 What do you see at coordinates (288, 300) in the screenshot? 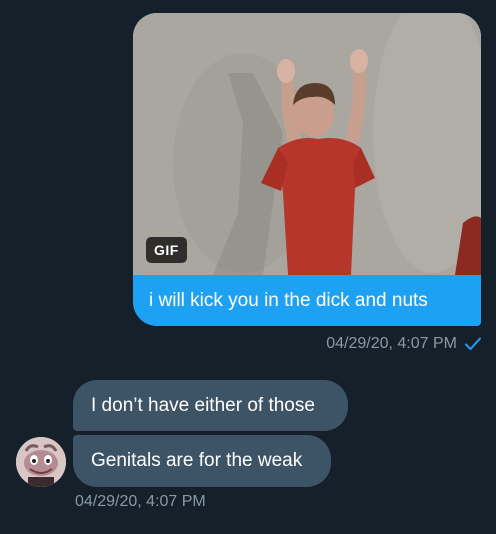
I see `sent-message-text: i will kick you in the dick and nuts` at bounding box center [288, 300].